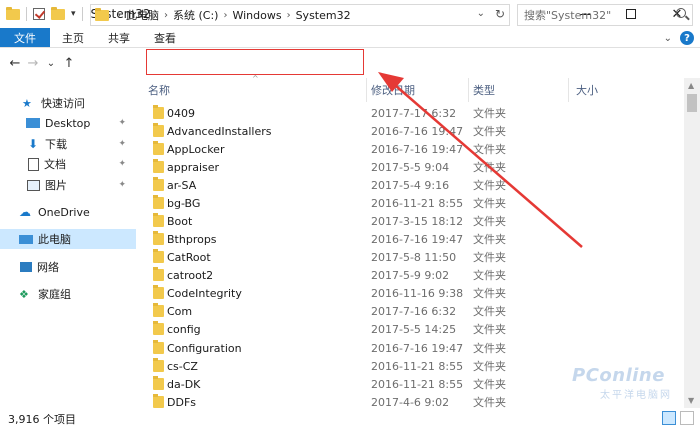  I want to click on details-view-button, so click(669, 418).